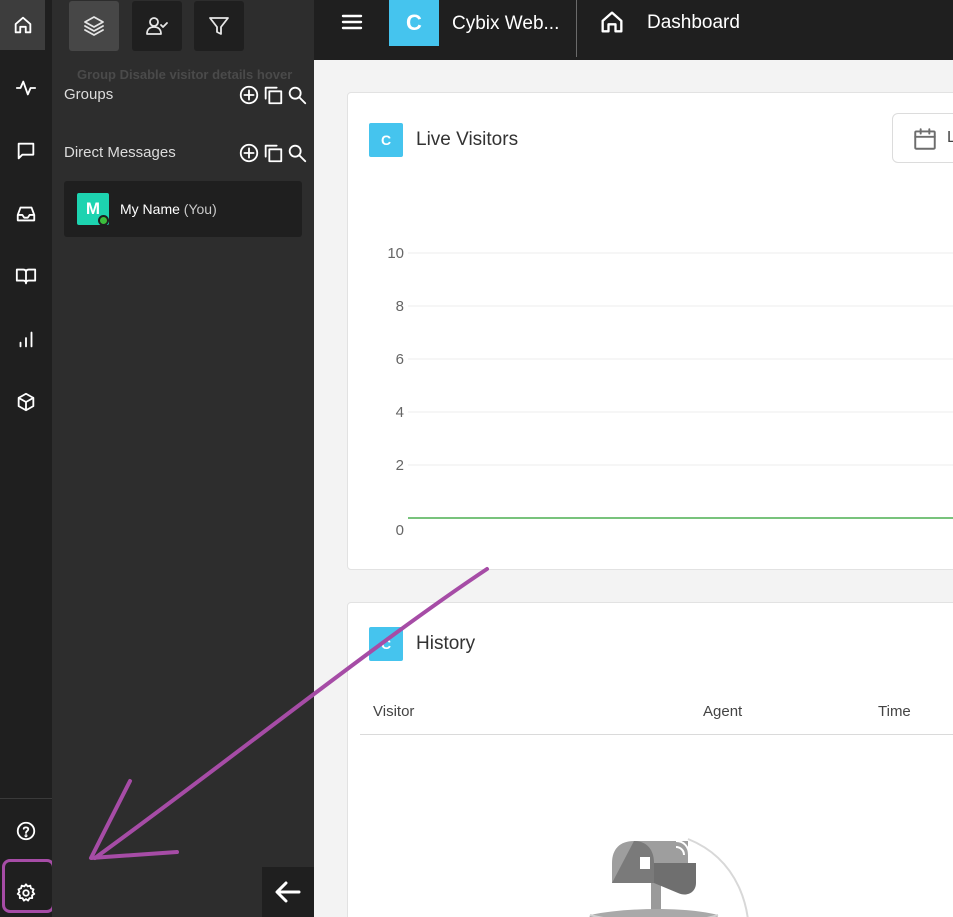  I want to click on book-icon, so click(26, 276).